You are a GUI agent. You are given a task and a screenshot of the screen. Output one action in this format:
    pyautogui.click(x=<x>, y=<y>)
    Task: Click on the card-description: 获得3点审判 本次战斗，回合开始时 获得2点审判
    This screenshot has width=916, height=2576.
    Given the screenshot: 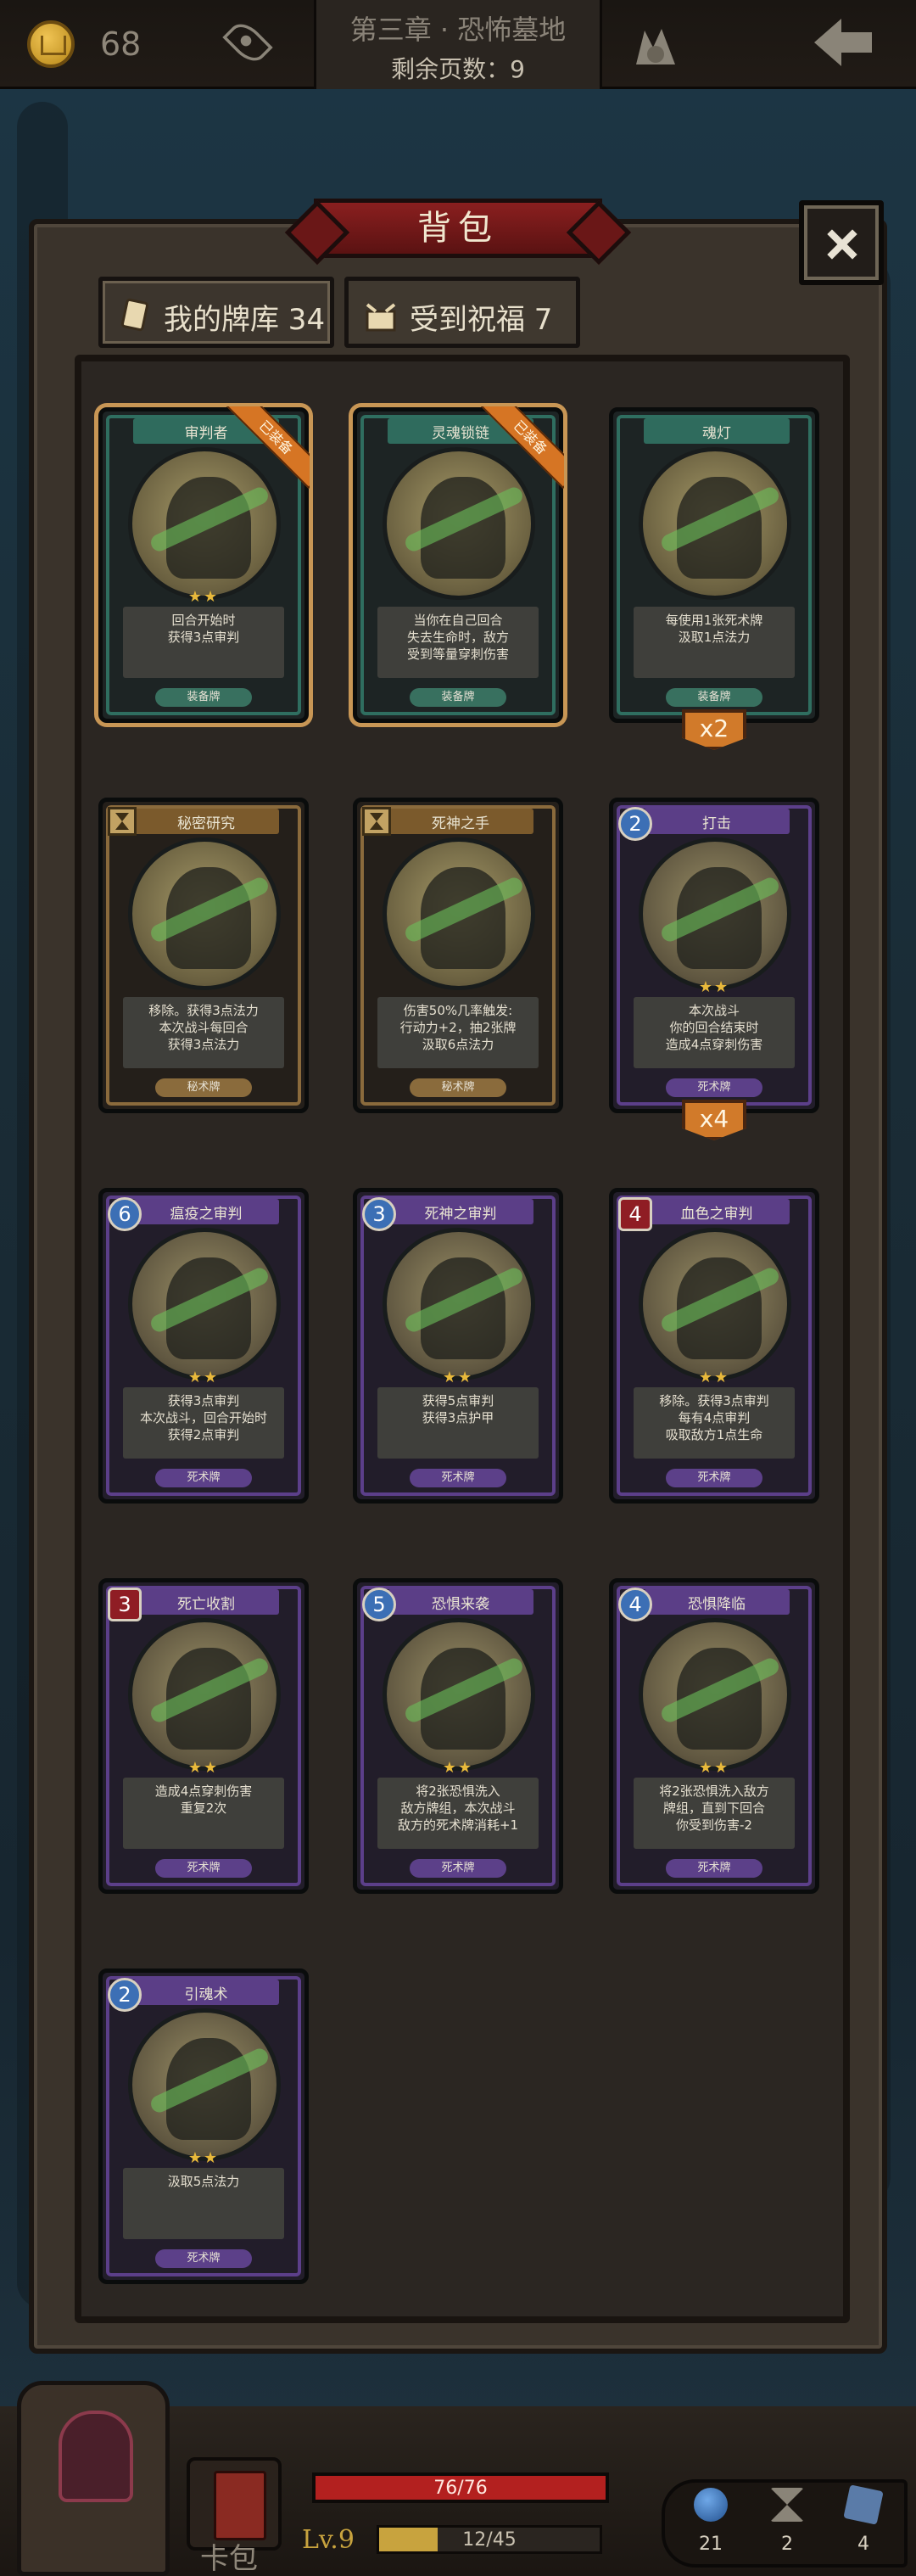 What is the action you would take?
    pyautogui.click(x=203, y=1423)
    